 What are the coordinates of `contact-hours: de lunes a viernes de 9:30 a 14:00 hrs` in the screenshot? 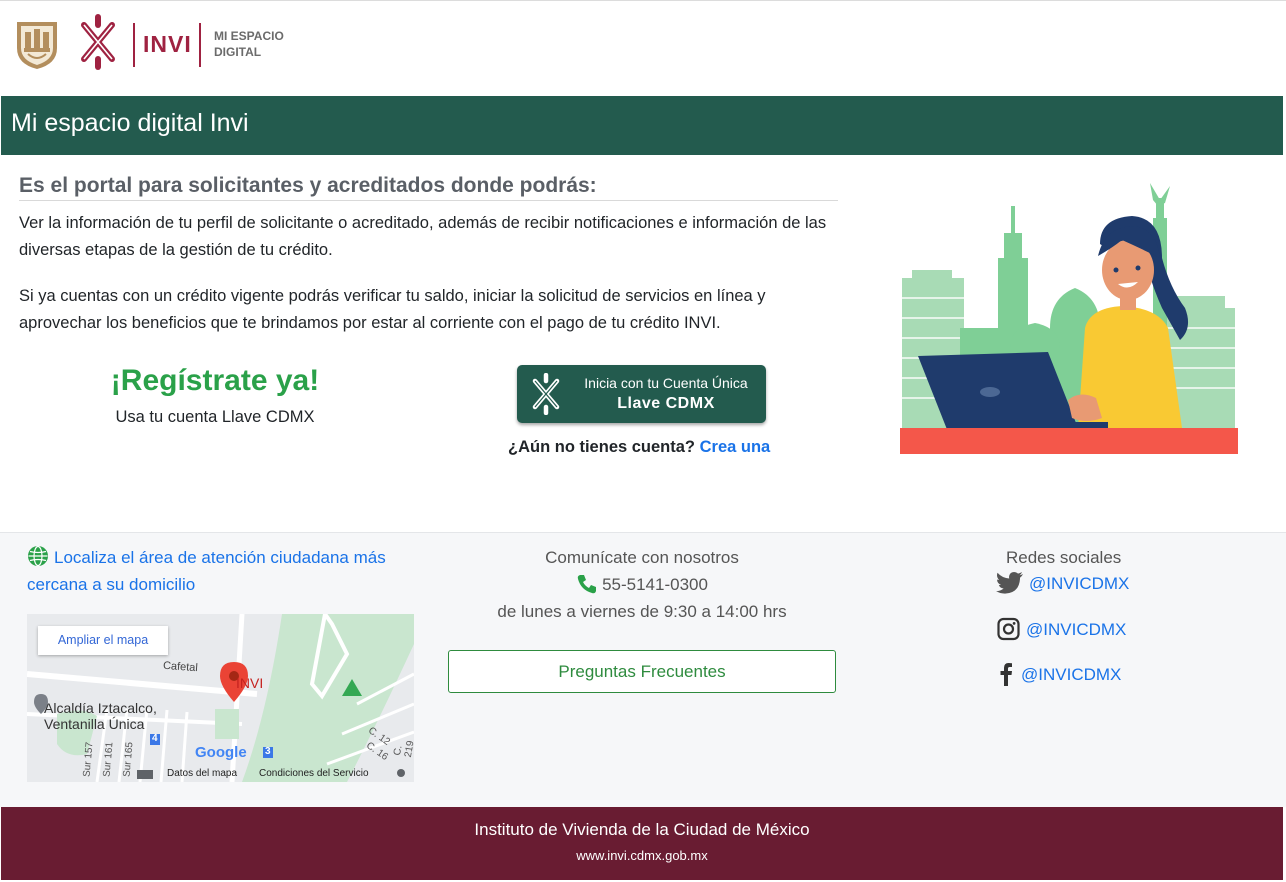 It's located at (642, 611).